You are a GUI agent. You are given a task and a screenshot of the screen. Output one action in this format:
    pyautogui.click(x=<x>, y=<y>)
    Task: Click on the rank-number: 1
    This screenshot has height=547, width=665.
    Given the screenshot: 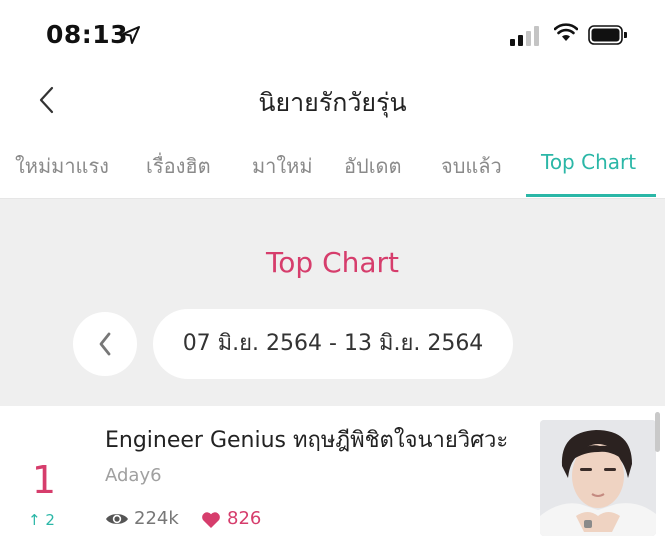 What is the action you would take?
    pyautogui.click(x=44, y=480)
    